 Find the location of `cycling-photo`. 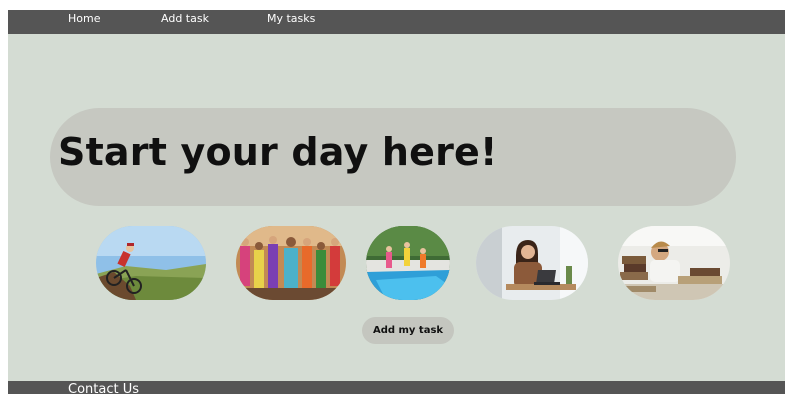

cycling-photo is located at coordinates (151, 263).